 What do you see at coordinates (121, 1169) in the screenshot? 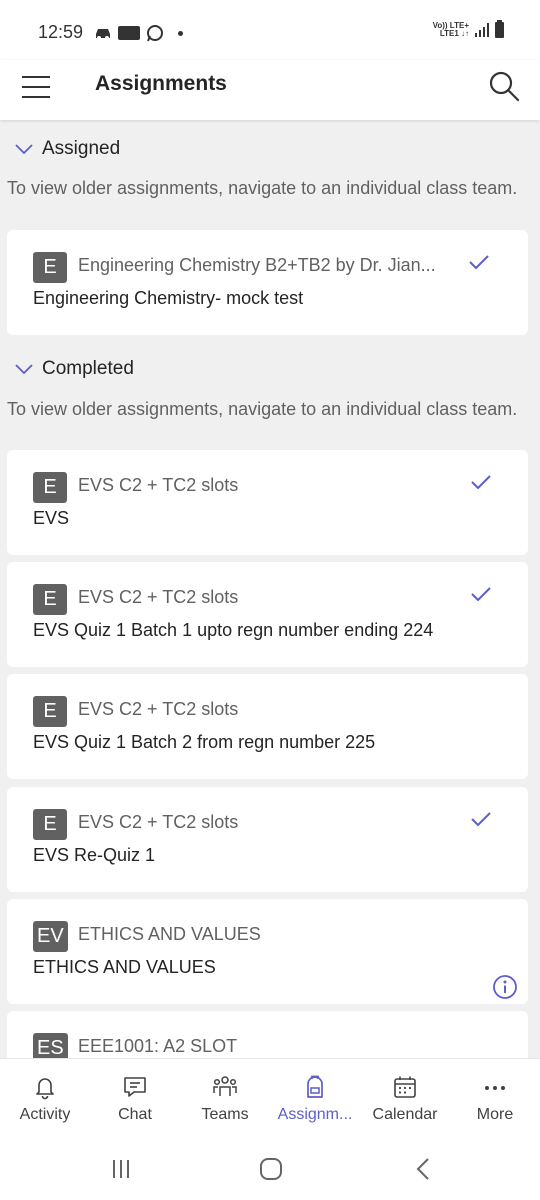
I see `recents-icon` at bounding box center [121, 1169].